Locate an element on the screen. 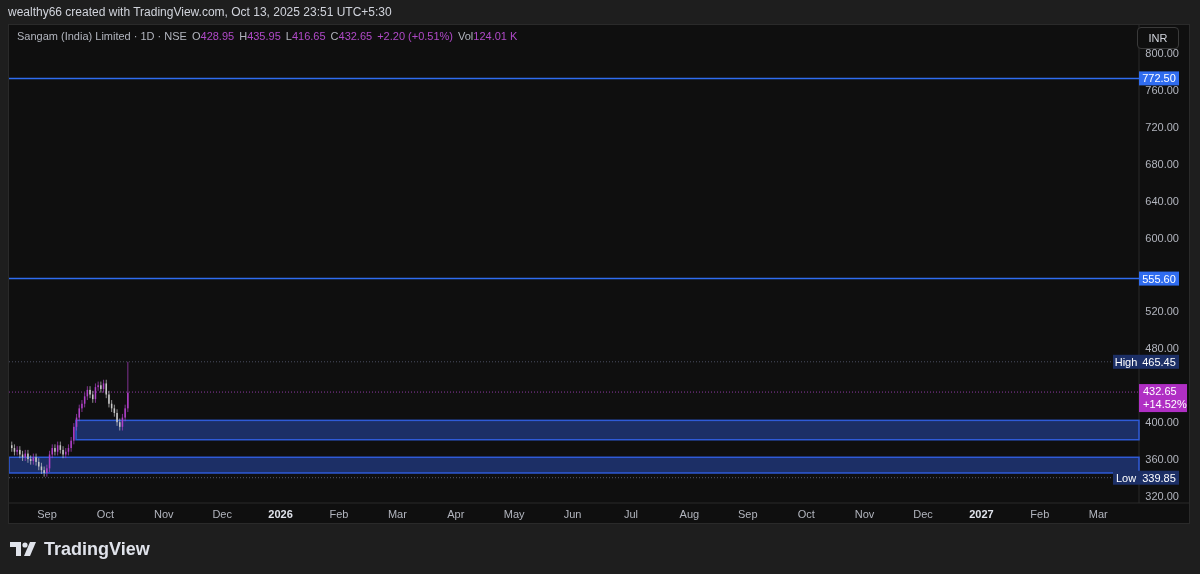 The width and height of the screenshot is (1200, 574). symbol-title: Sangam (India) Limited · 1D · NSE is located at coordinates (102, 36).